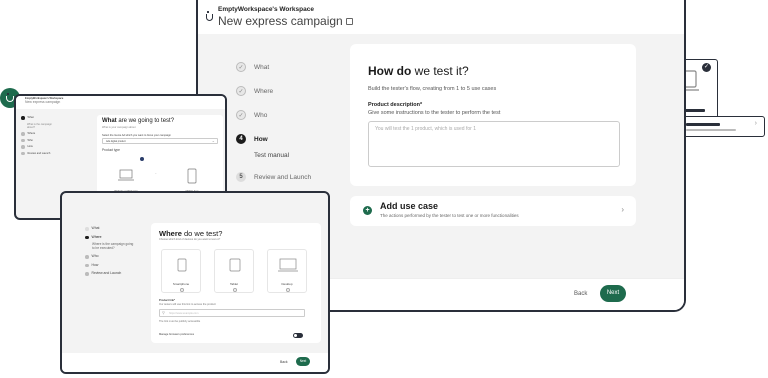 This screenshot has height=378, width=768. Describe the element at coordinates (706, 67) in the screenshot. I see `check-badge-icon: ✓` at that location.